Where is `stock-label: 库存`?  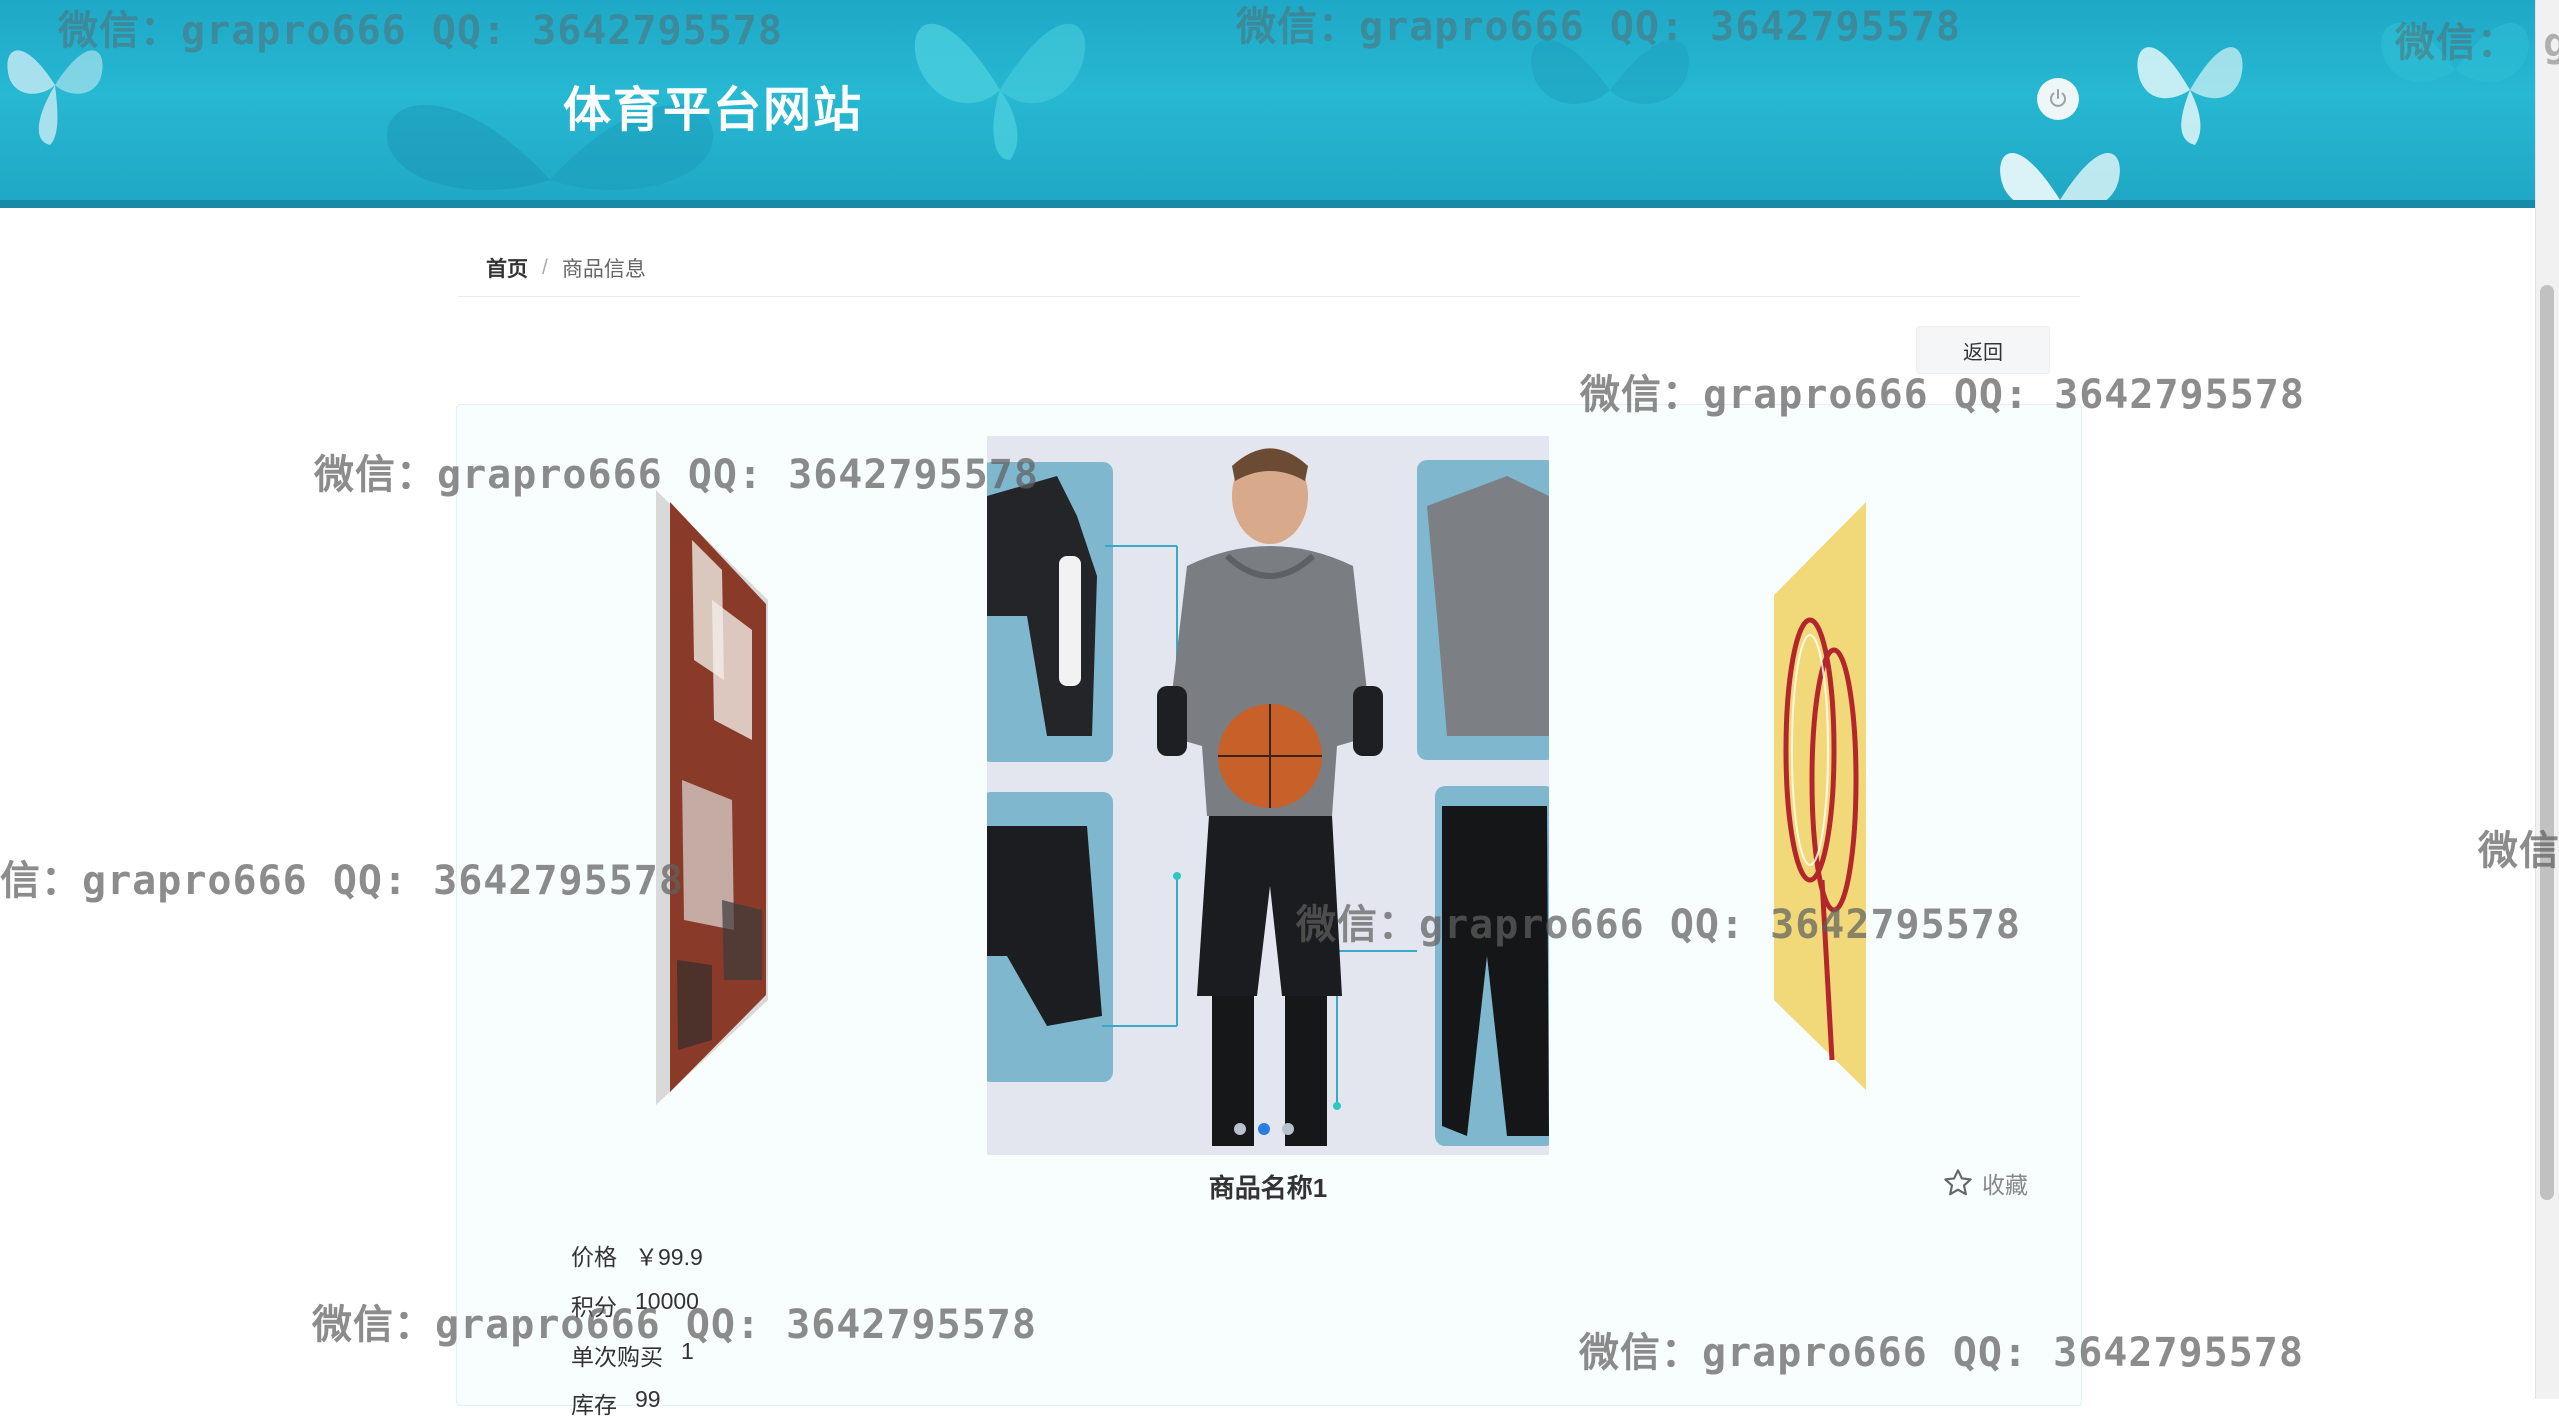
stock-label: 库存 is located at coordinates (594, 1405).